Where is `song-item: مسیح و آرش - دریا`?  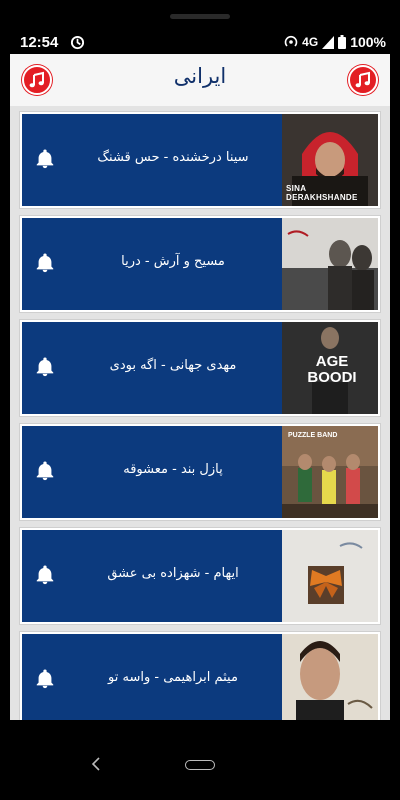 song-item: مسیح و آرش - دریا is located at coordinates (200, 264).